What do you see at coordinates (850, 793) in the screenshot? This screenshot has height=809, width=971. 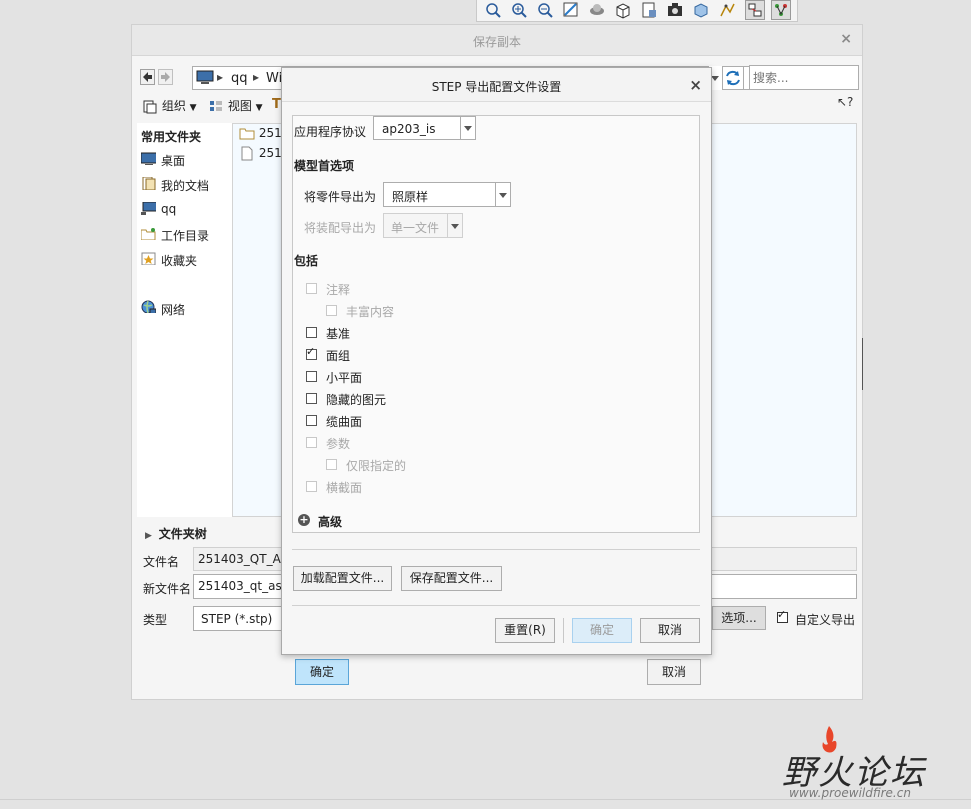 I see `watermark-url: www.proewildfire.cn` at bounding box center [850, 793].